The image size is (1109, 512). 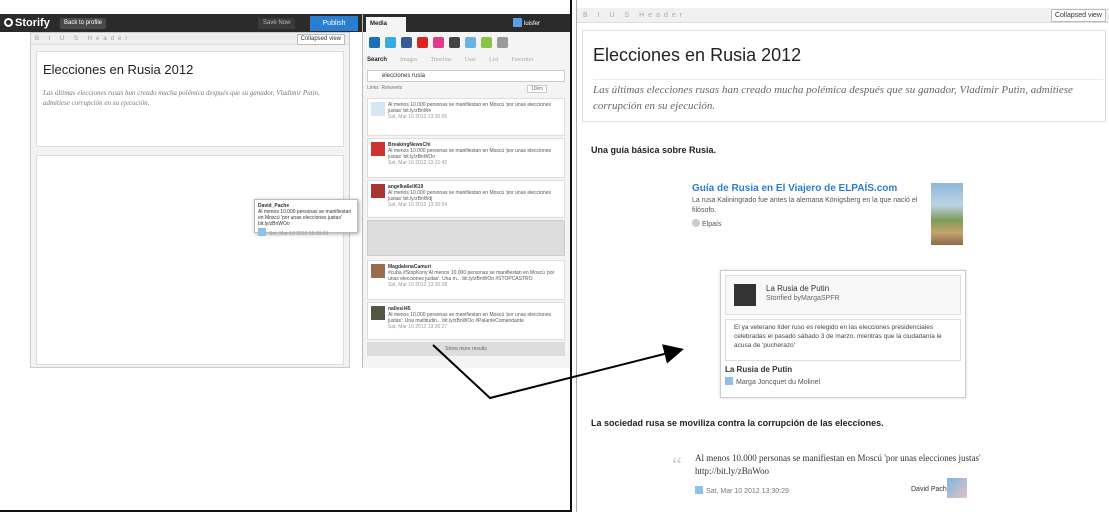 I want to click on source-icons, so click(x=441, y=43).